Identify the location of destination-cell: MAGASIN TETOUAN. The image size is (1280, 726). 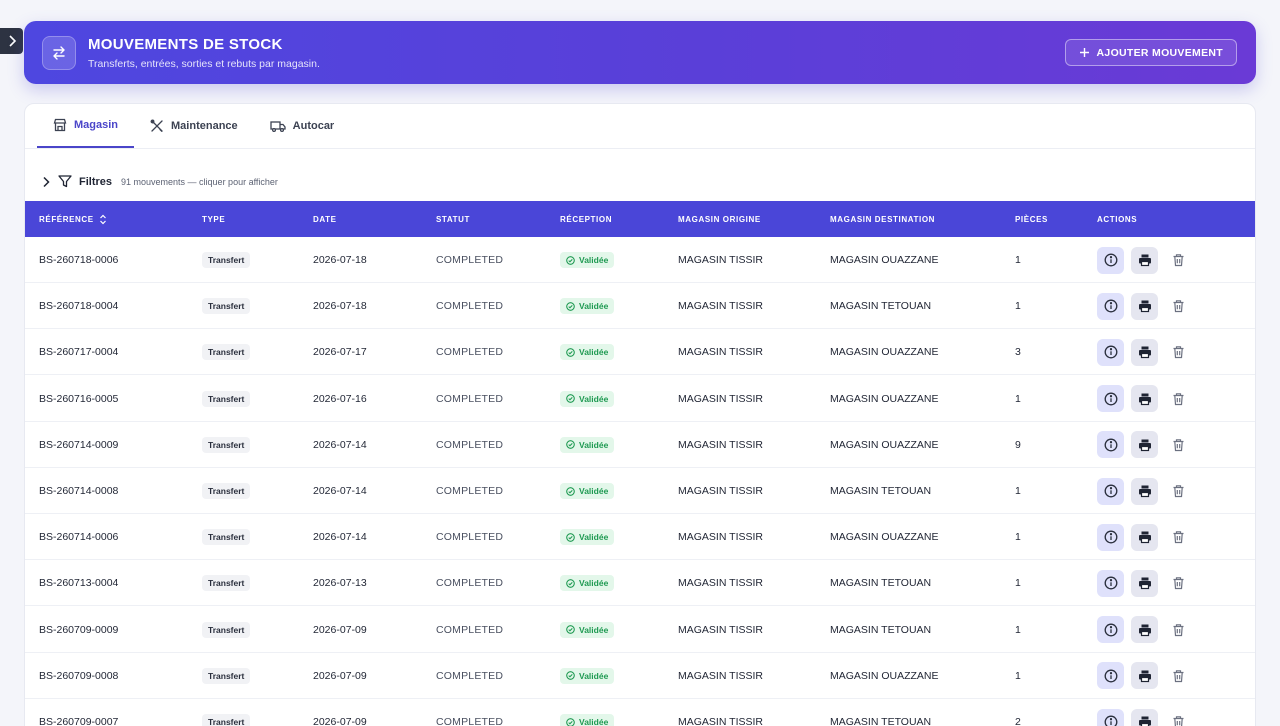
(881, 583).